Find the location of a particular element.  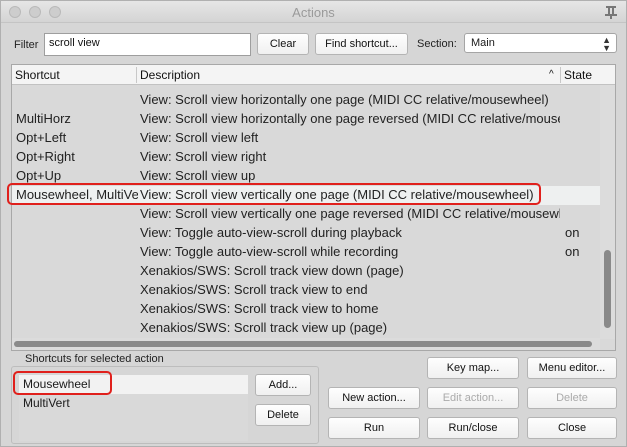

description-cell: View: Scroll view left is located at coordinates (199, 137).